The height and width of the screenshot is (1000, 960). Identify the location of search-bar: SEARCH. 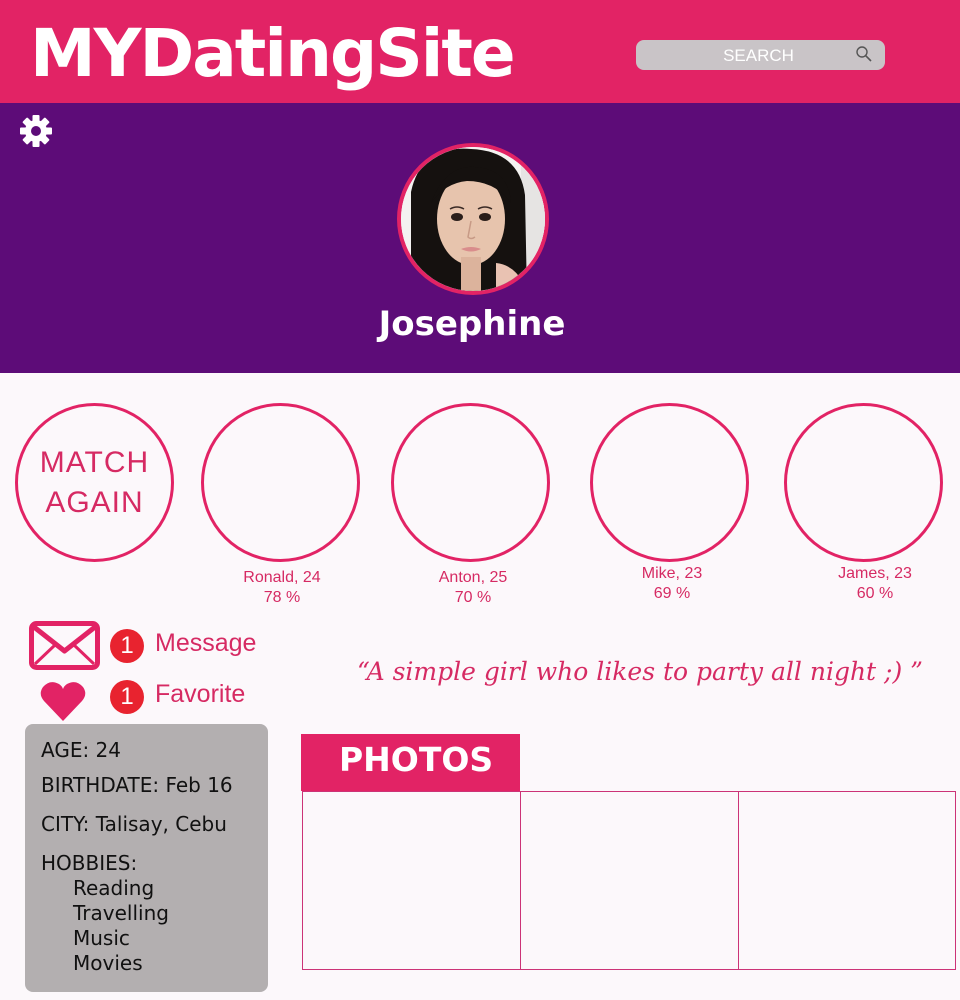
(760, 55).